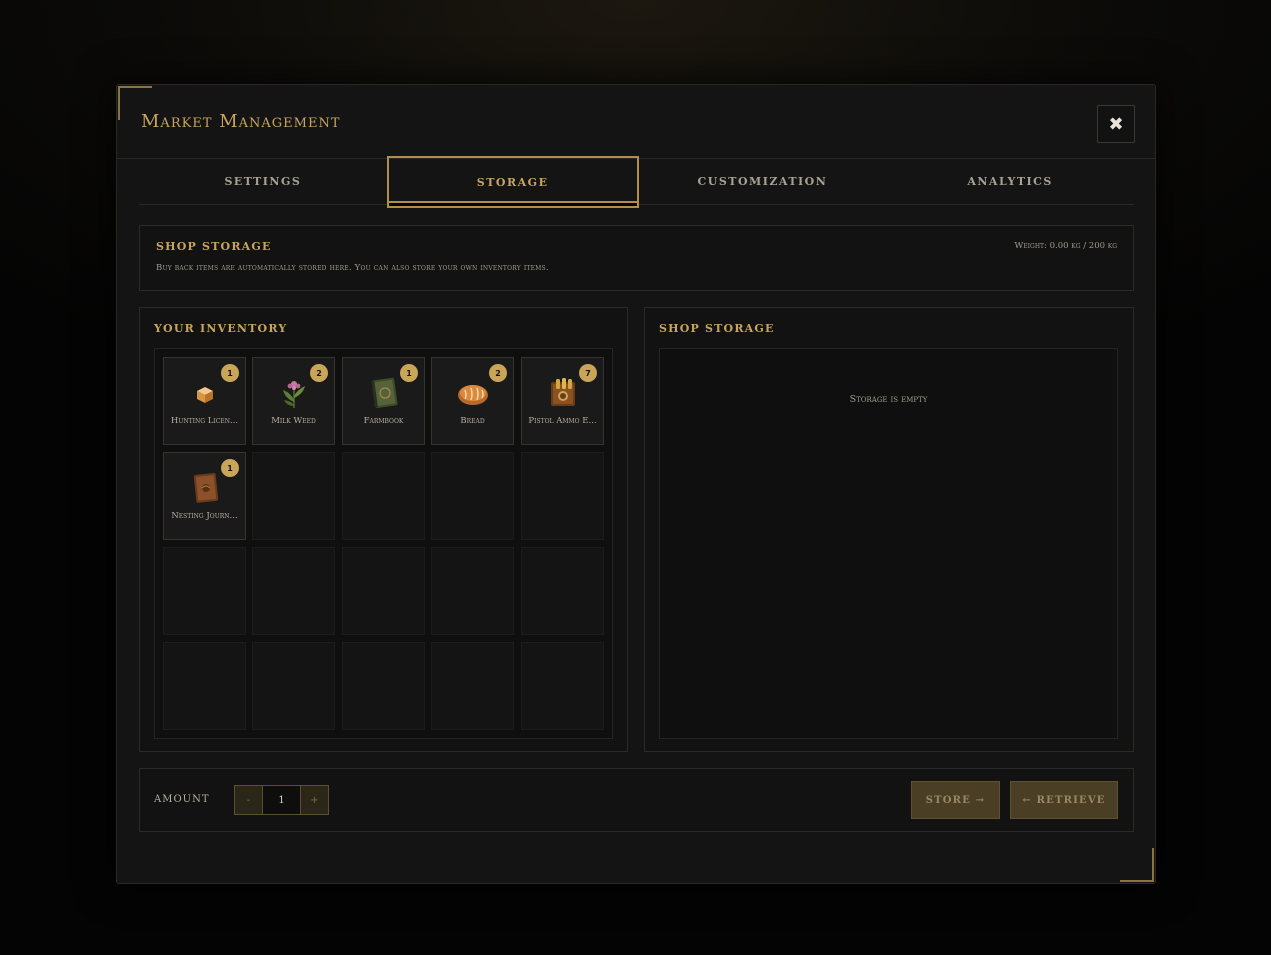 This screenshot has height=955, width=1271. Describe the element at coordinates (204, 395) in the screenshot. I see `box-icon` at that location.